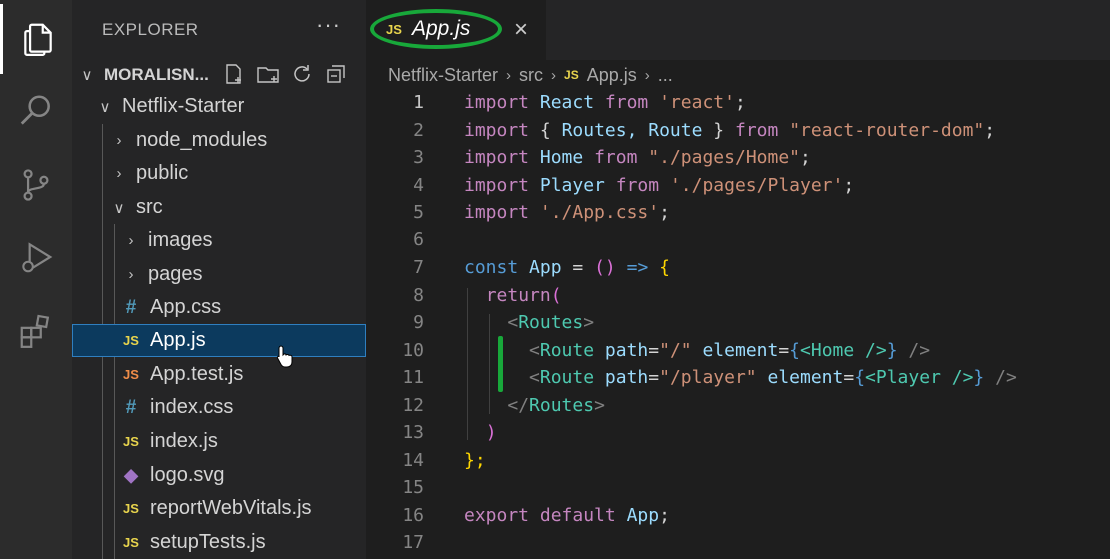 Image resolution: width=1110 pixels, height=559 pixels. What do you see at coordinates (441, 28) in the screenshot?
I see `tab-label: App.js` at bounding box center [441, 28].